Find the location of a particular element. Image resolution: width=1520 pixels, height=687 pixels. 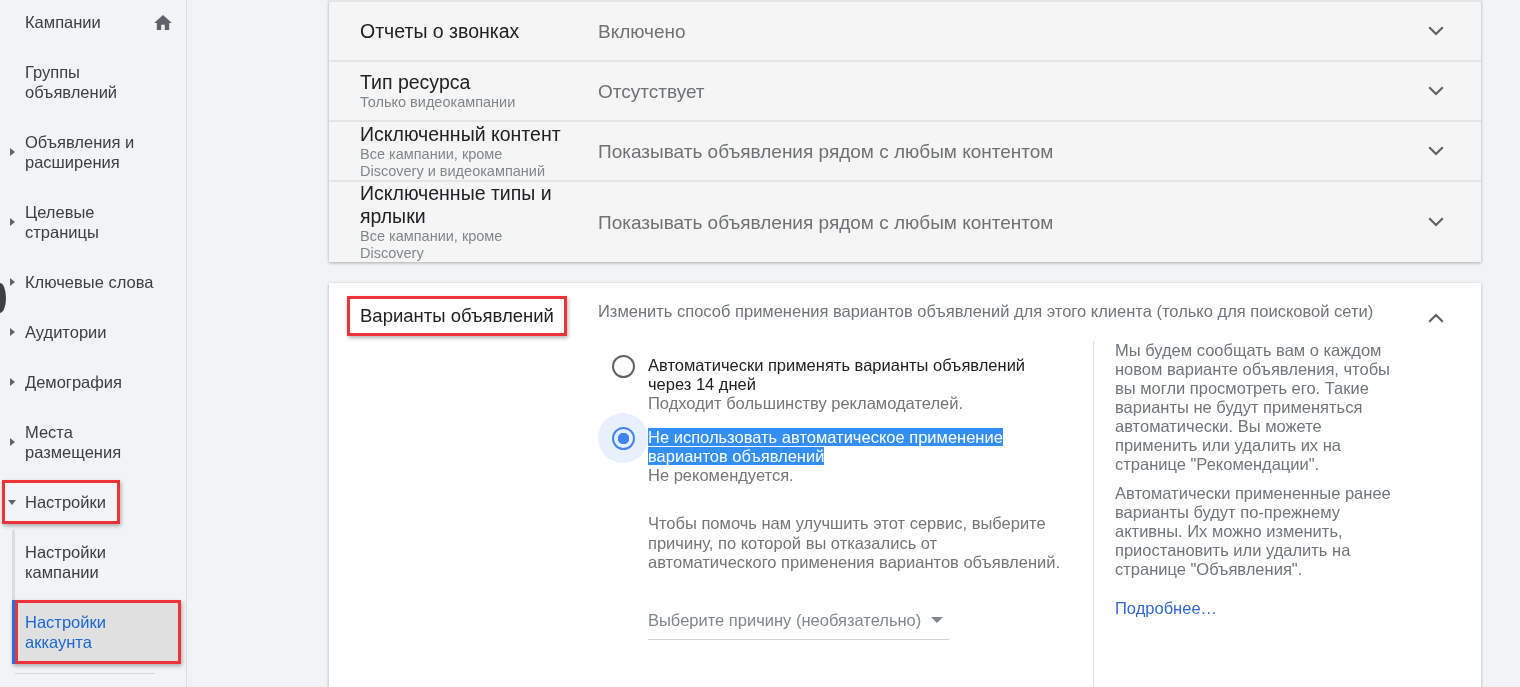

info-text: Автоматически примененные ранее варианты будут по-прежнему активны. Их можно изменить, приостановить или удалить на странице "Объявления". is located at coordinates (1253, 531).